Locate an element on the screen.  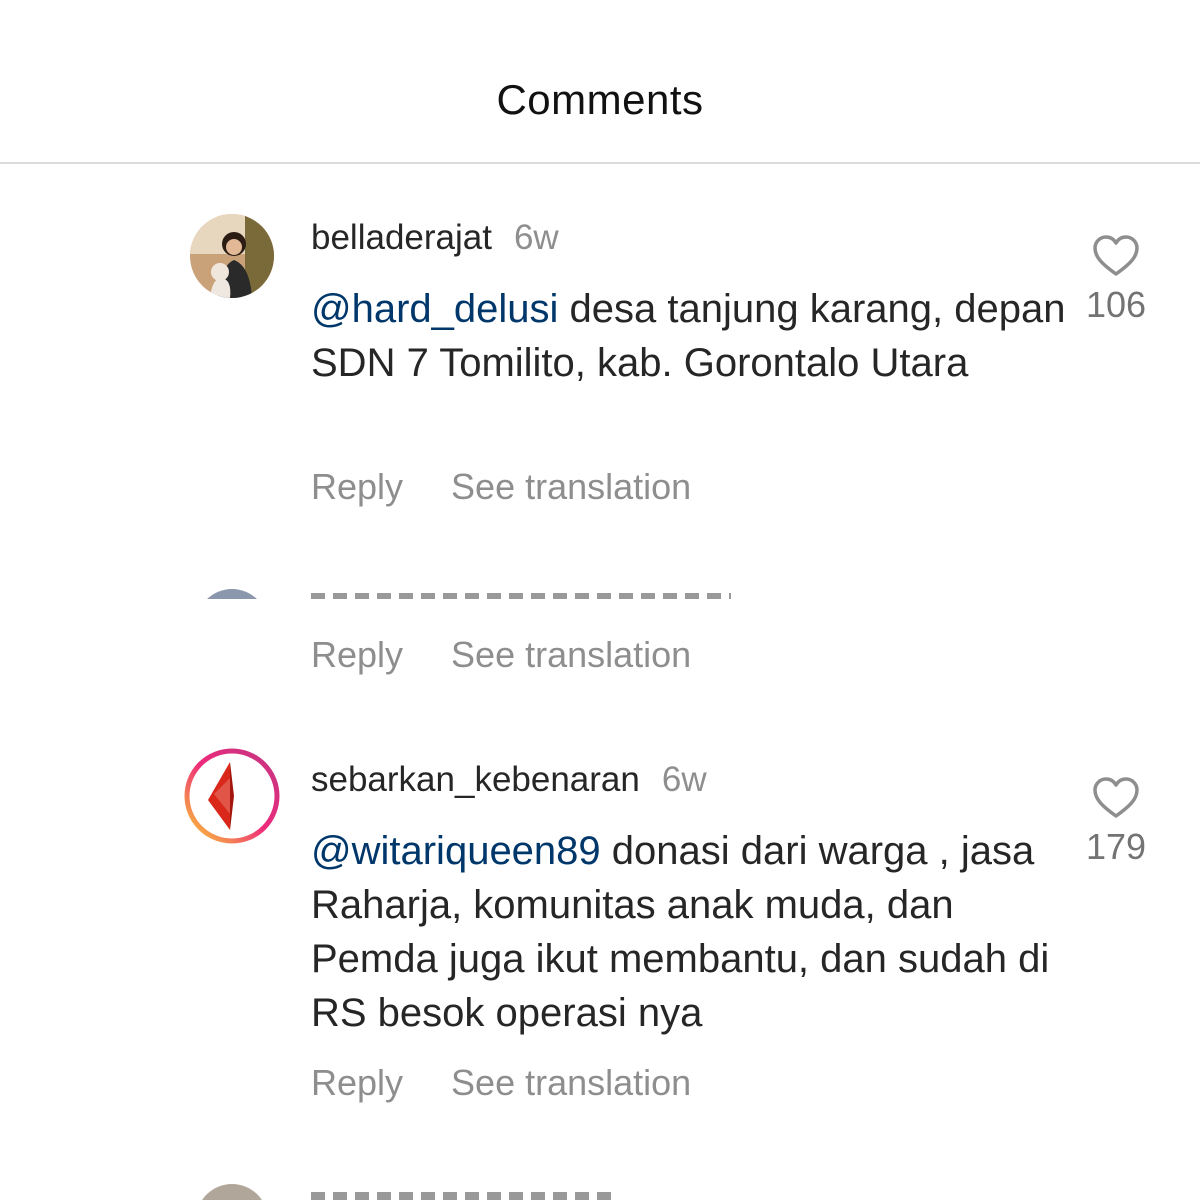
mention-link: @hard_delusi is located at coordinates (434, 309).